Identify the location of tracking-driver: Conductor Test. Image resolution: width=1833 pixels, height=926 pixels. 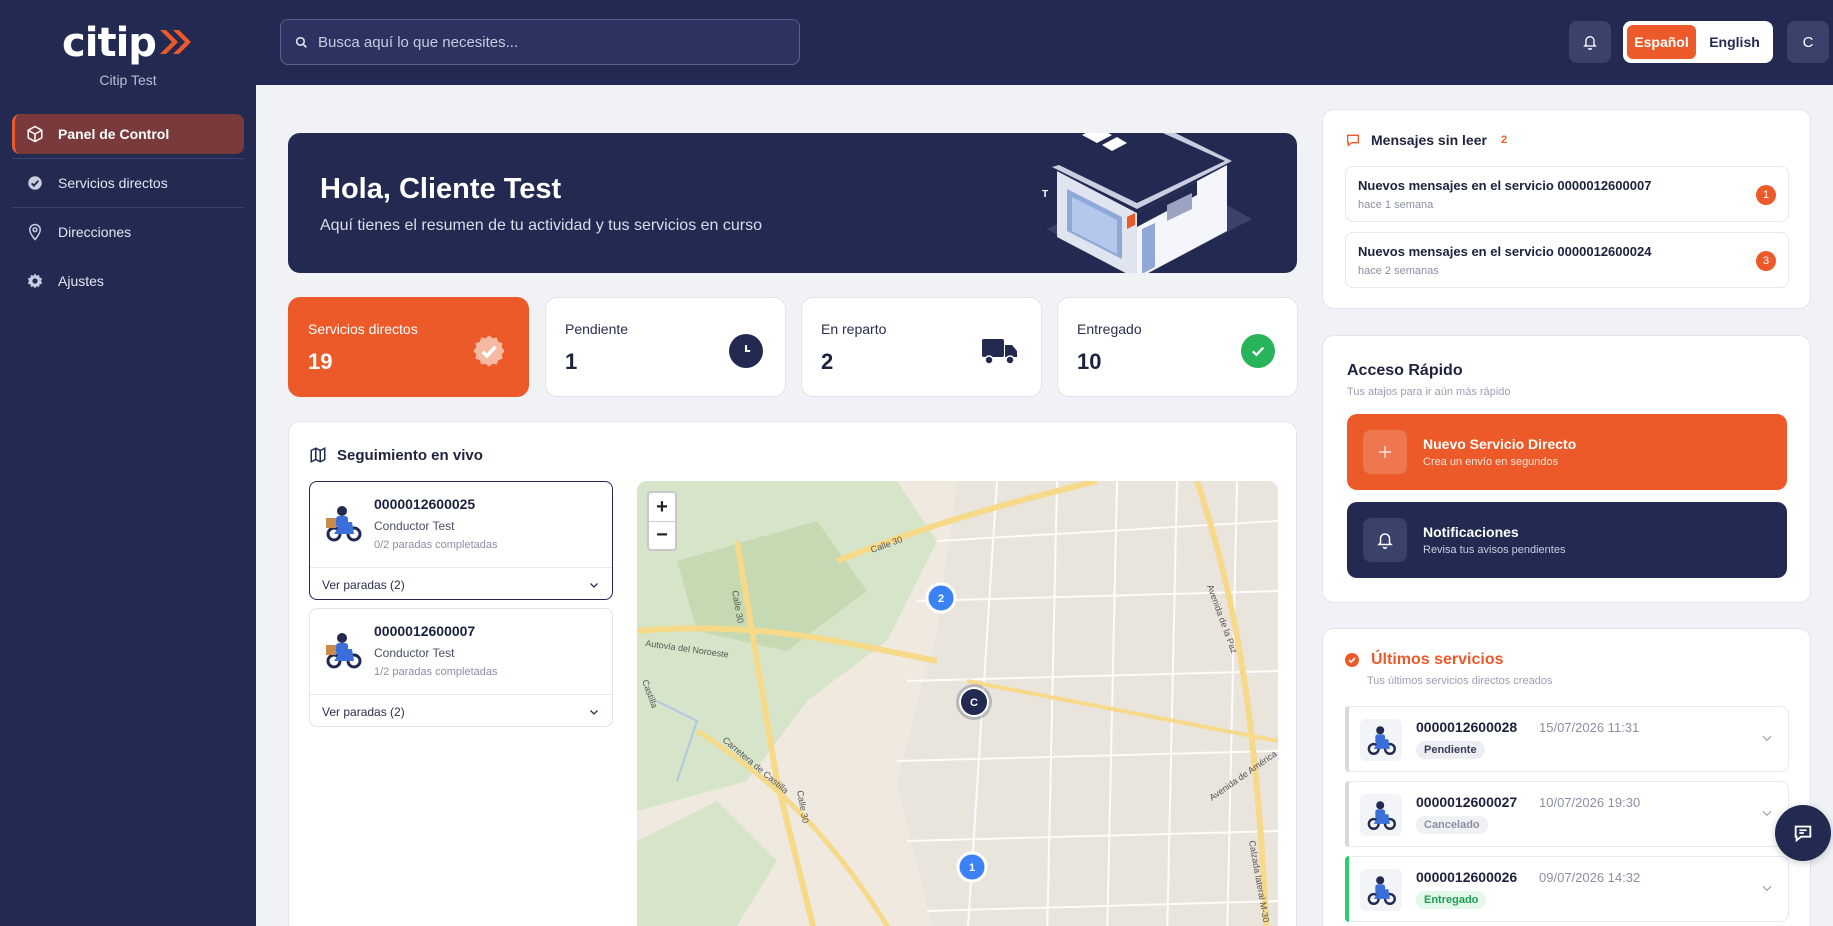
(414, 526).